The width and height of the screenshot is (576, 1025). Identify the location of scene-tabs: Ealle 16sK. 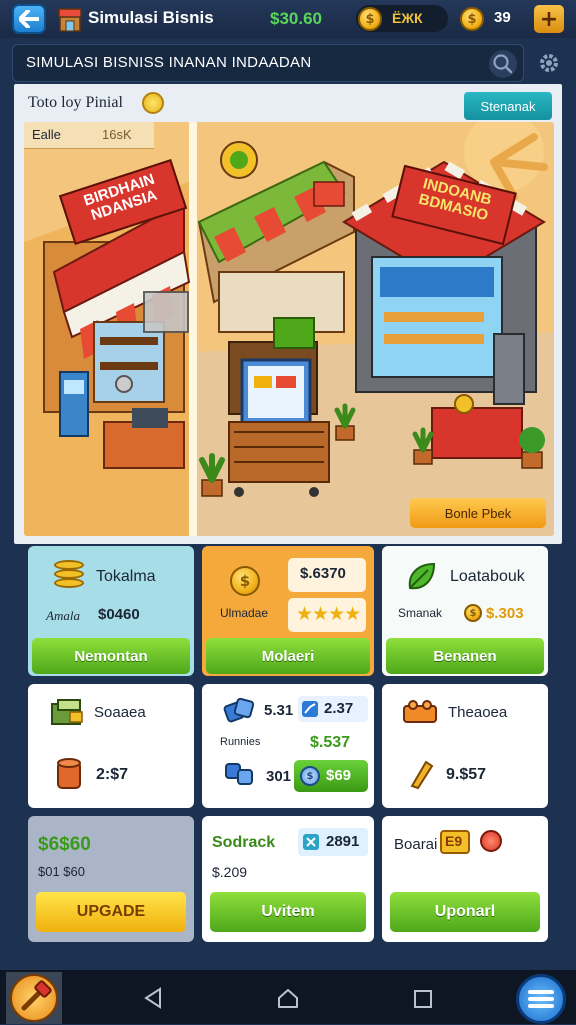
(89, 135).